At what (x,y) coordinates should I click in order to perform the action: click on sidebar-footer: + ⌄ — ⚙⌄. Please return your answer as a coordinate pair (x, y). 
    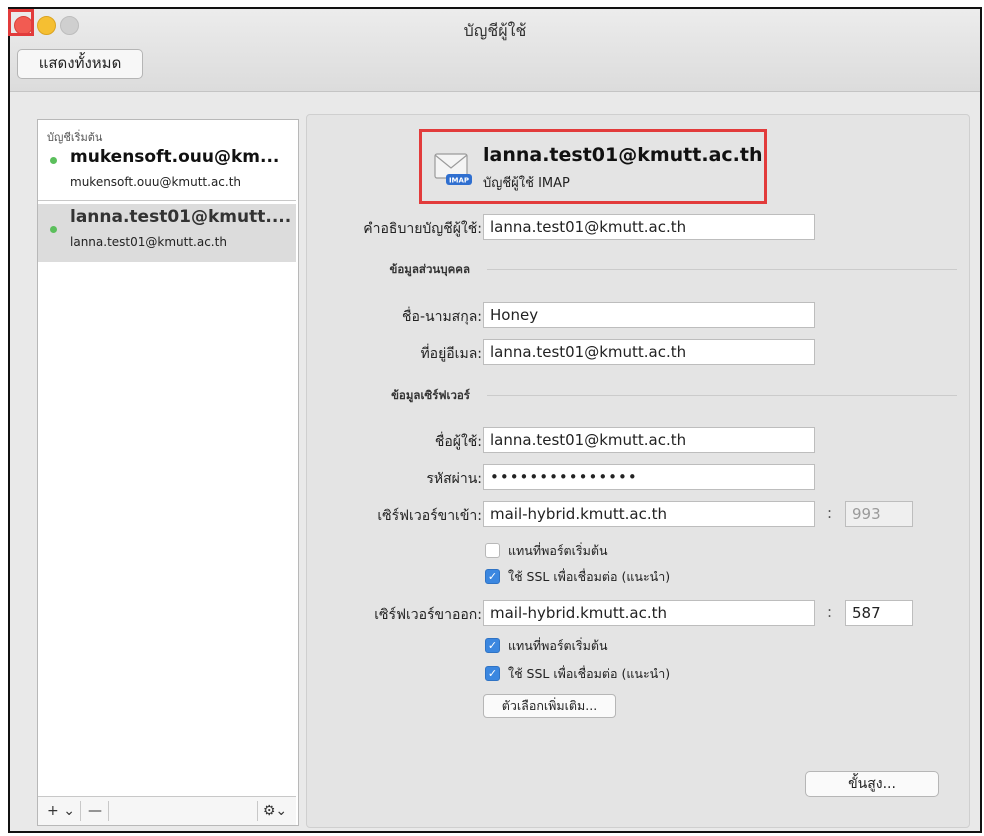
    Looking at the image, I should click on (167, 810).